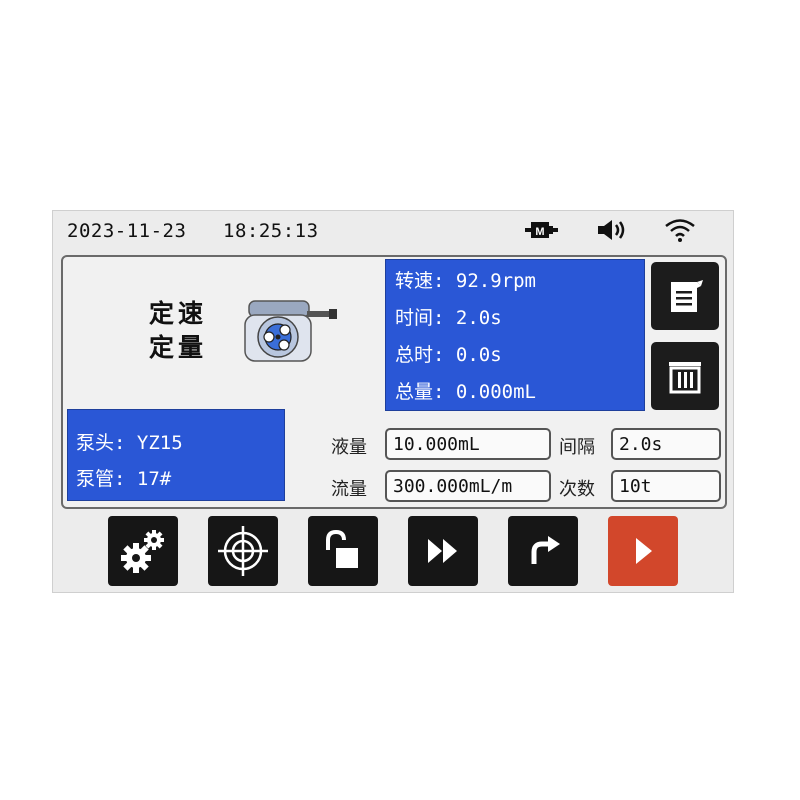 The width and height of the screenshot is (800, 800). I want to click on play-icon, so click(644, 551).